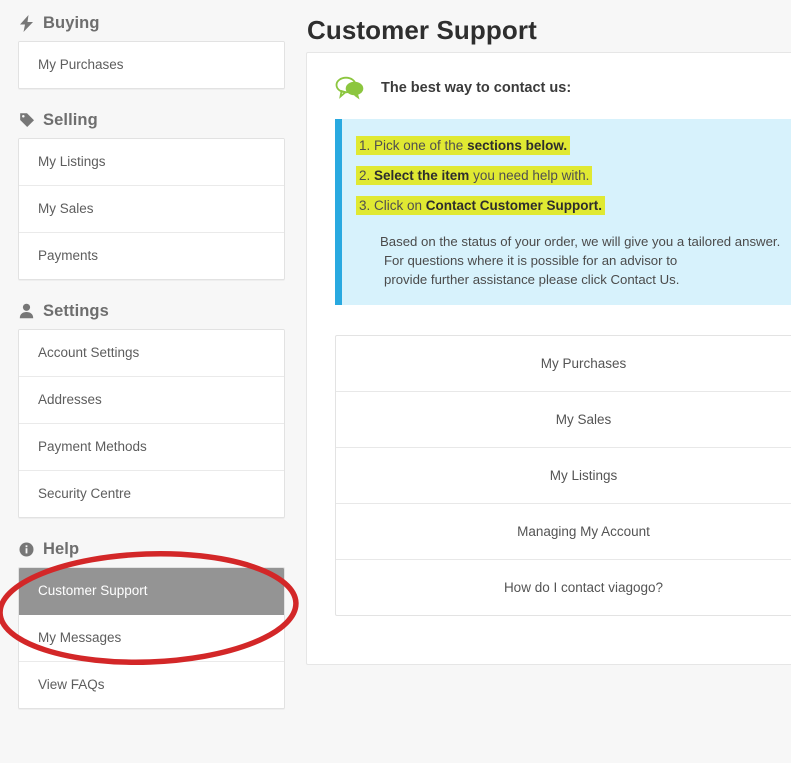 This screenshot has width=791, height=763. Describe the element at coordinates (514, 205) in the screenshot. I see `step-bold: Contact Customer Support.` at that location.